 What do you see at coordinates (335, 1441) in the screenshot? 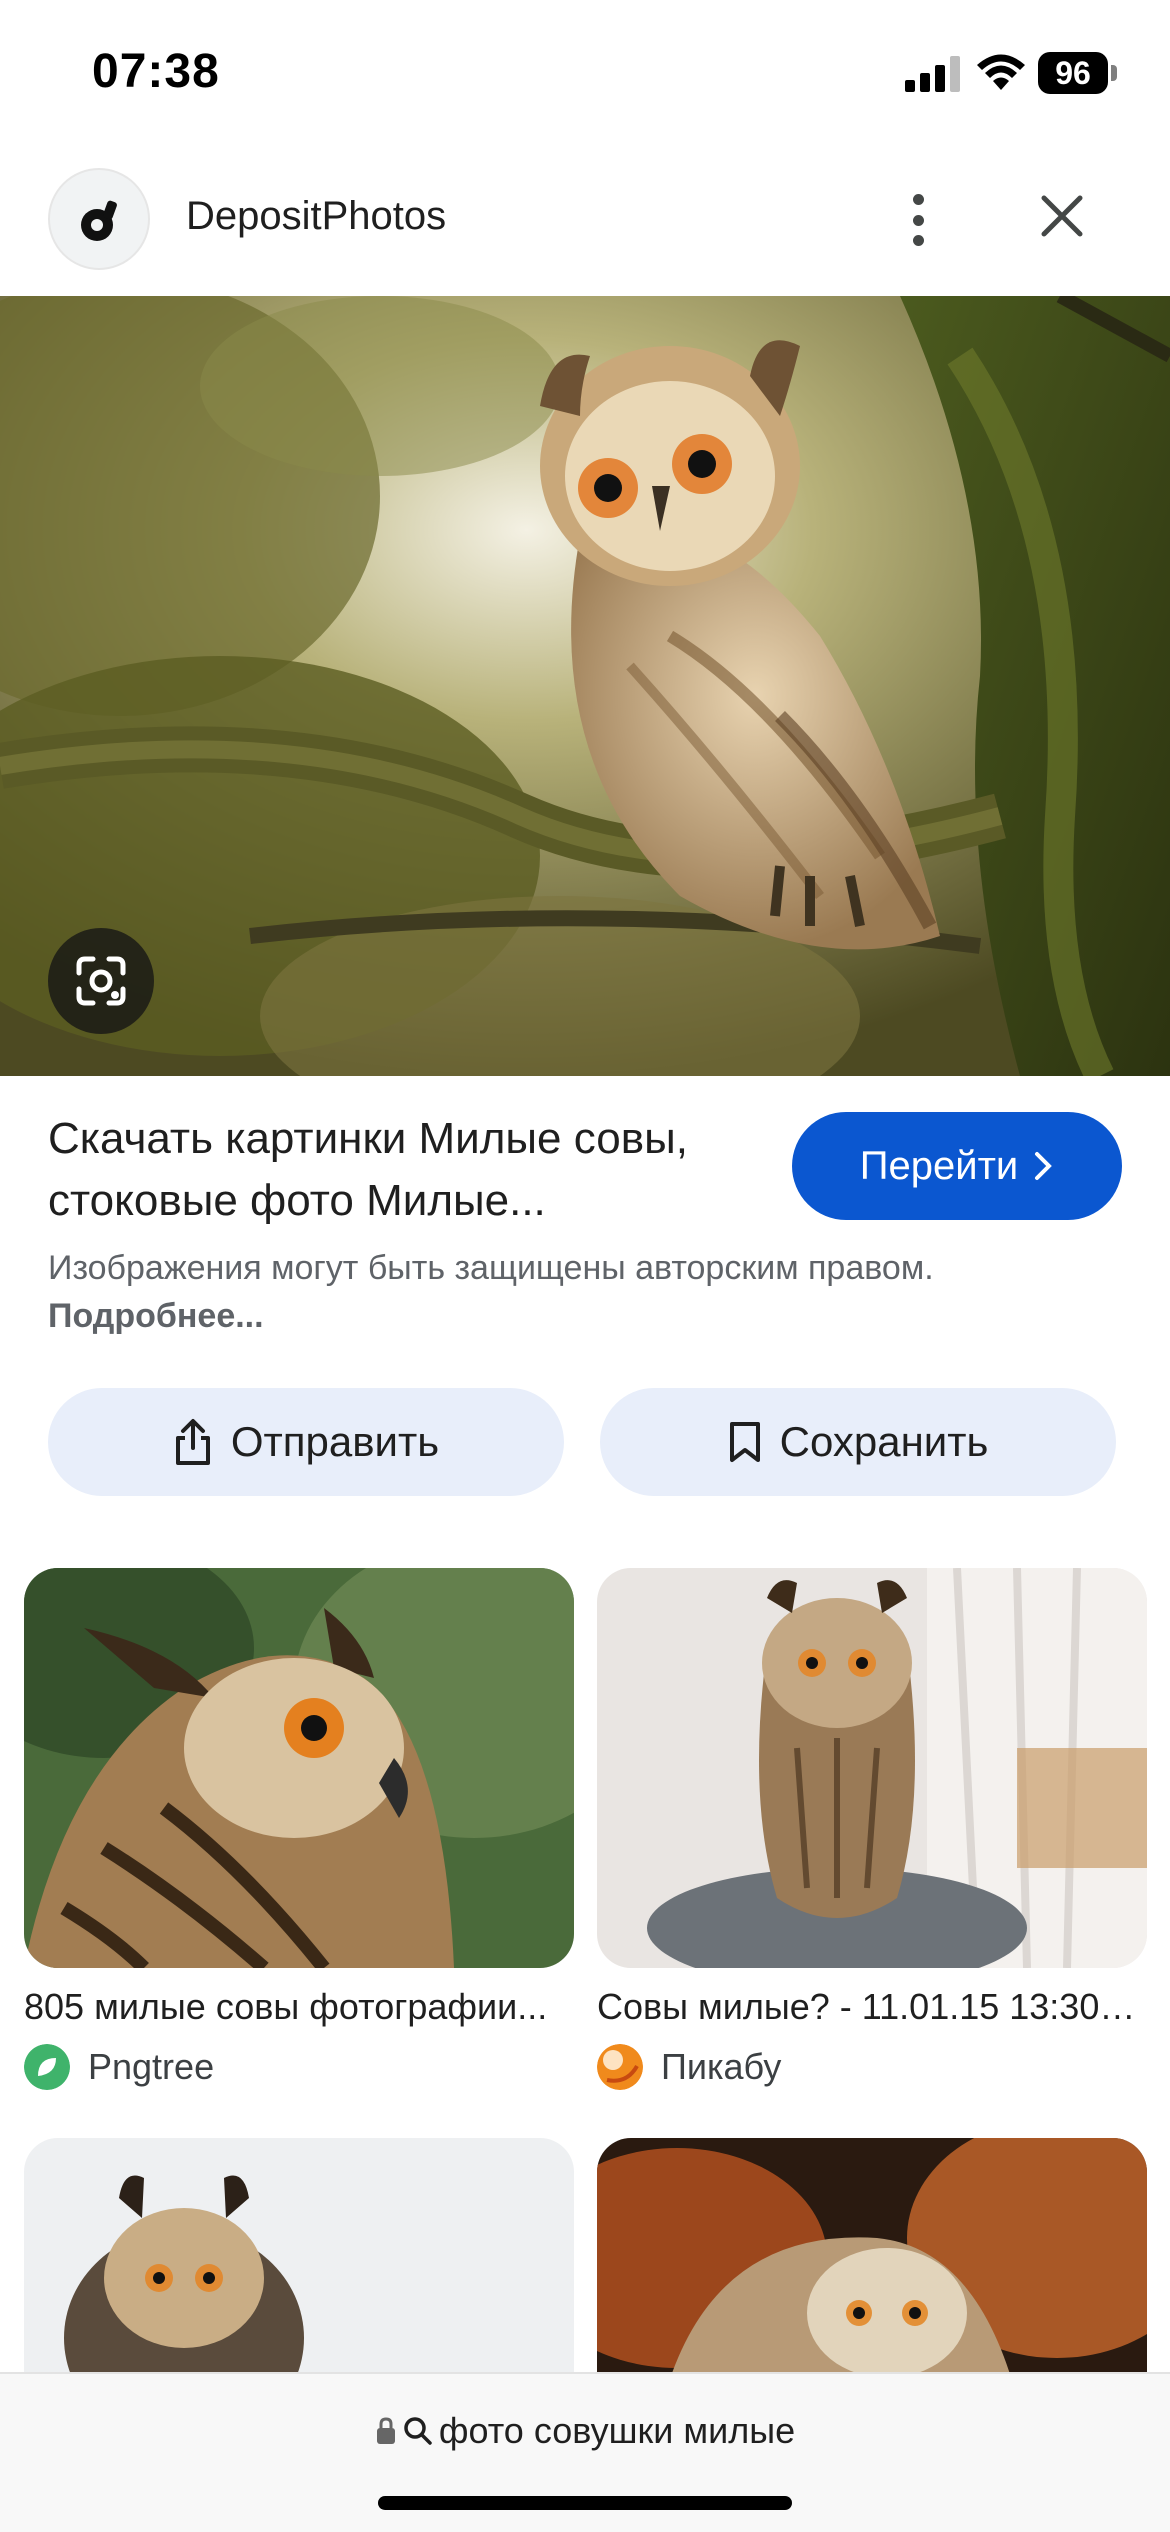
I see `share-button-label: Отправить` at bounding box center [335, 1441].